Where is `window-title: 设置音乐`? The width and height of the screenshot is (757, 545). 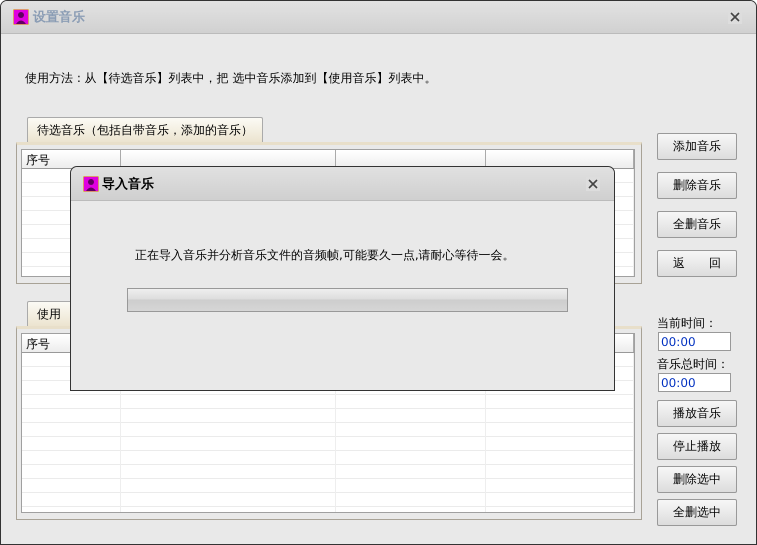 window-title: 设置音乐 is located at coordinates (59, 17).